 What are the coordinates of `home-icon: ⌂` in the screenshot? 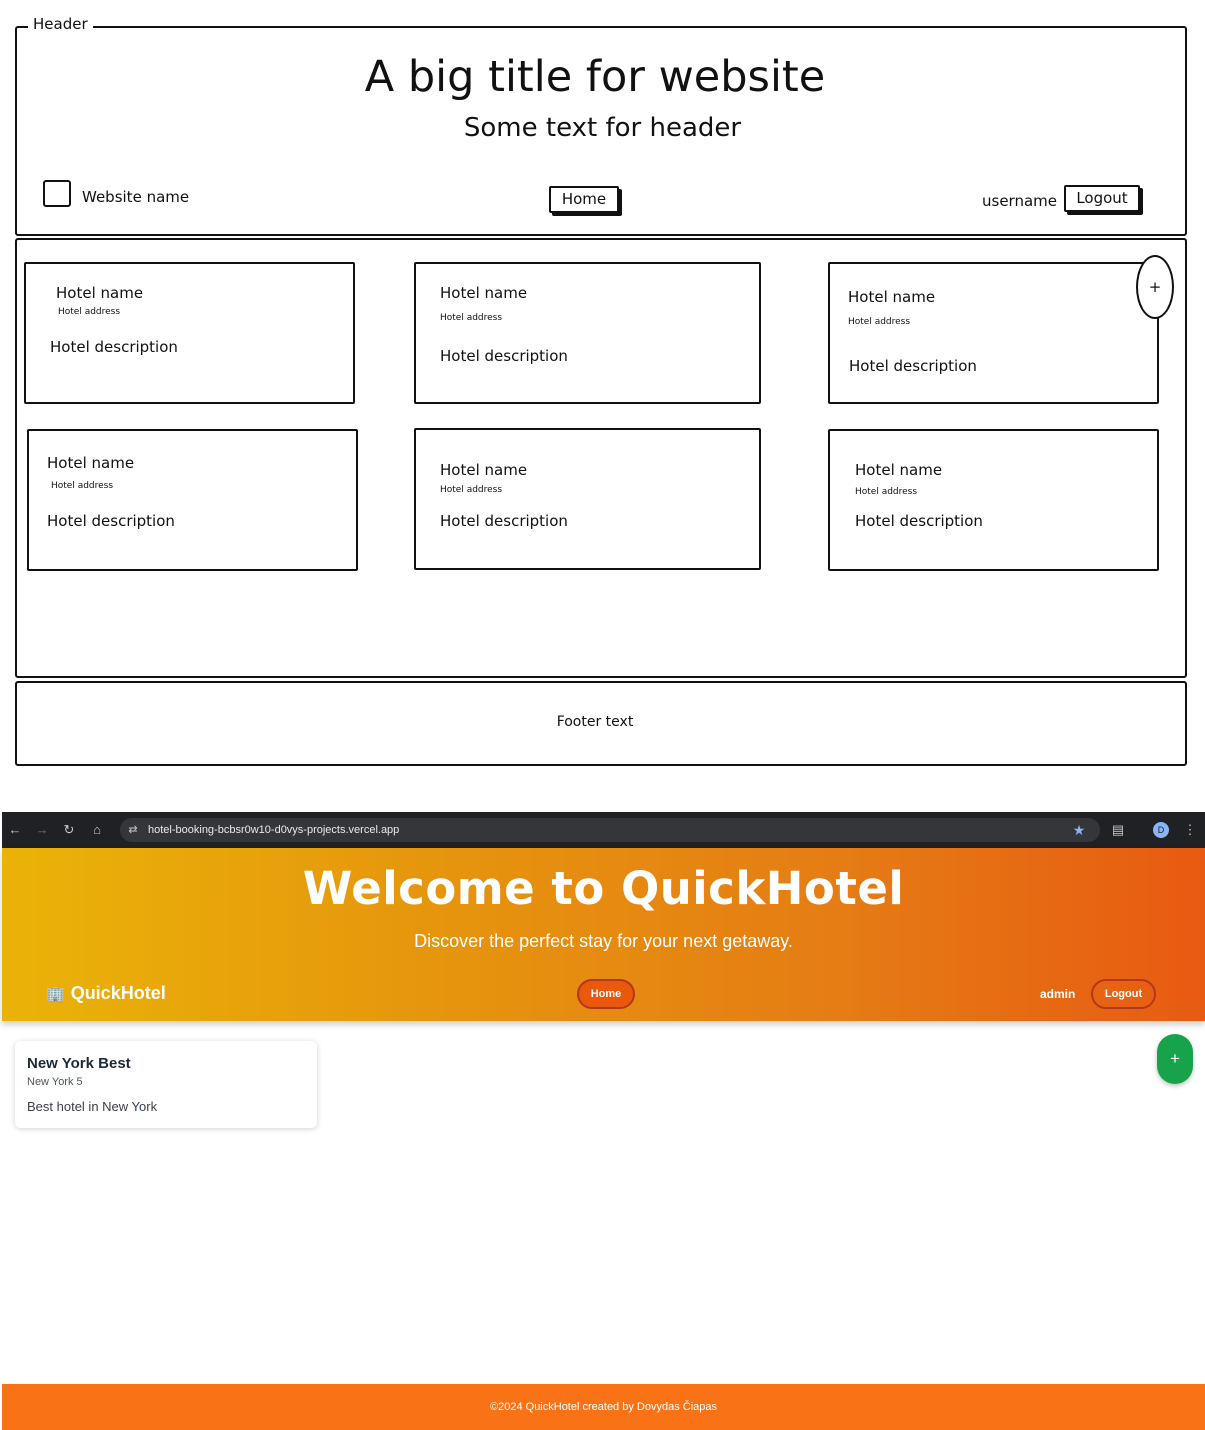 It's located at (97, 830).